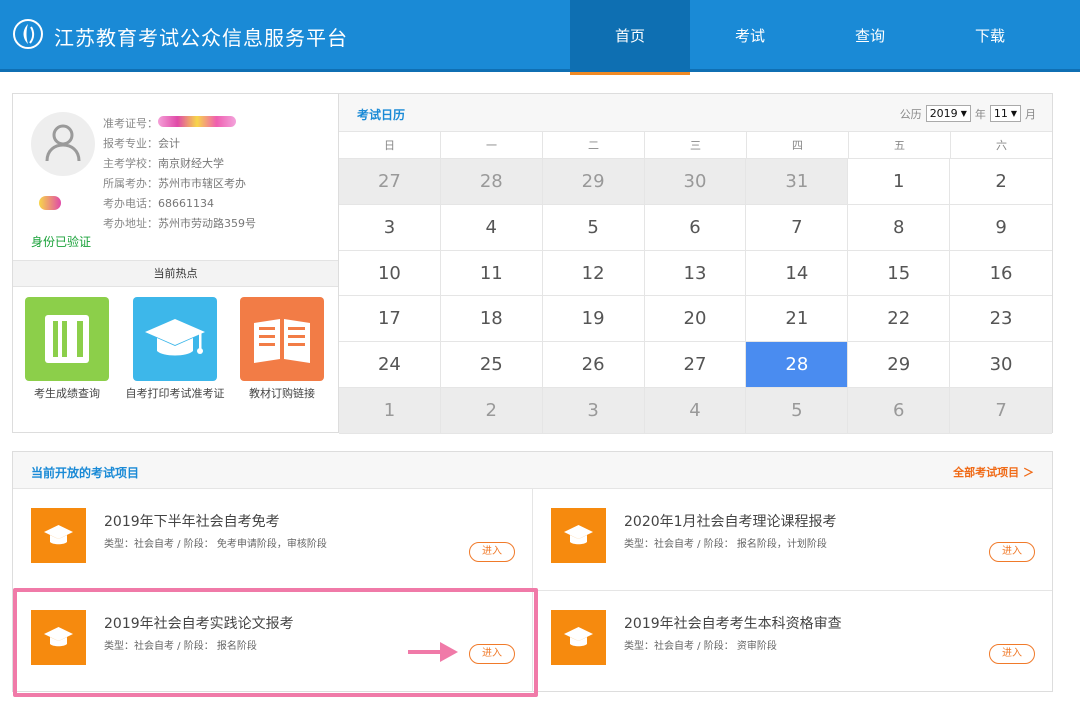 Image resolution: width=1080 pixels, height=706 pixels. What do you see at coordinates (175, 393) in the screenshot?
I see `print-admission-label: 自考打印考试准考证` at bounding box center [175, 393].